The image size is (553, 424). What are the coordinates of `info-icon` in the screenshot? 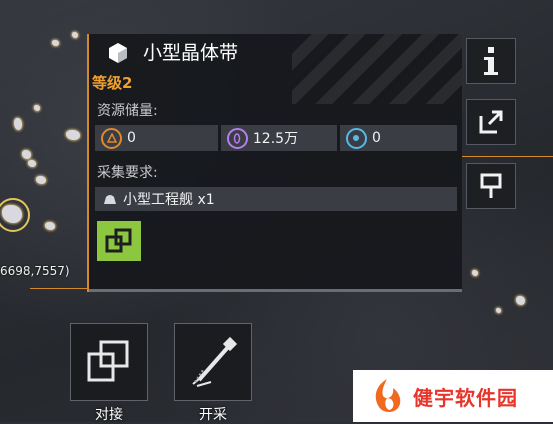 It's located at (491, 61).